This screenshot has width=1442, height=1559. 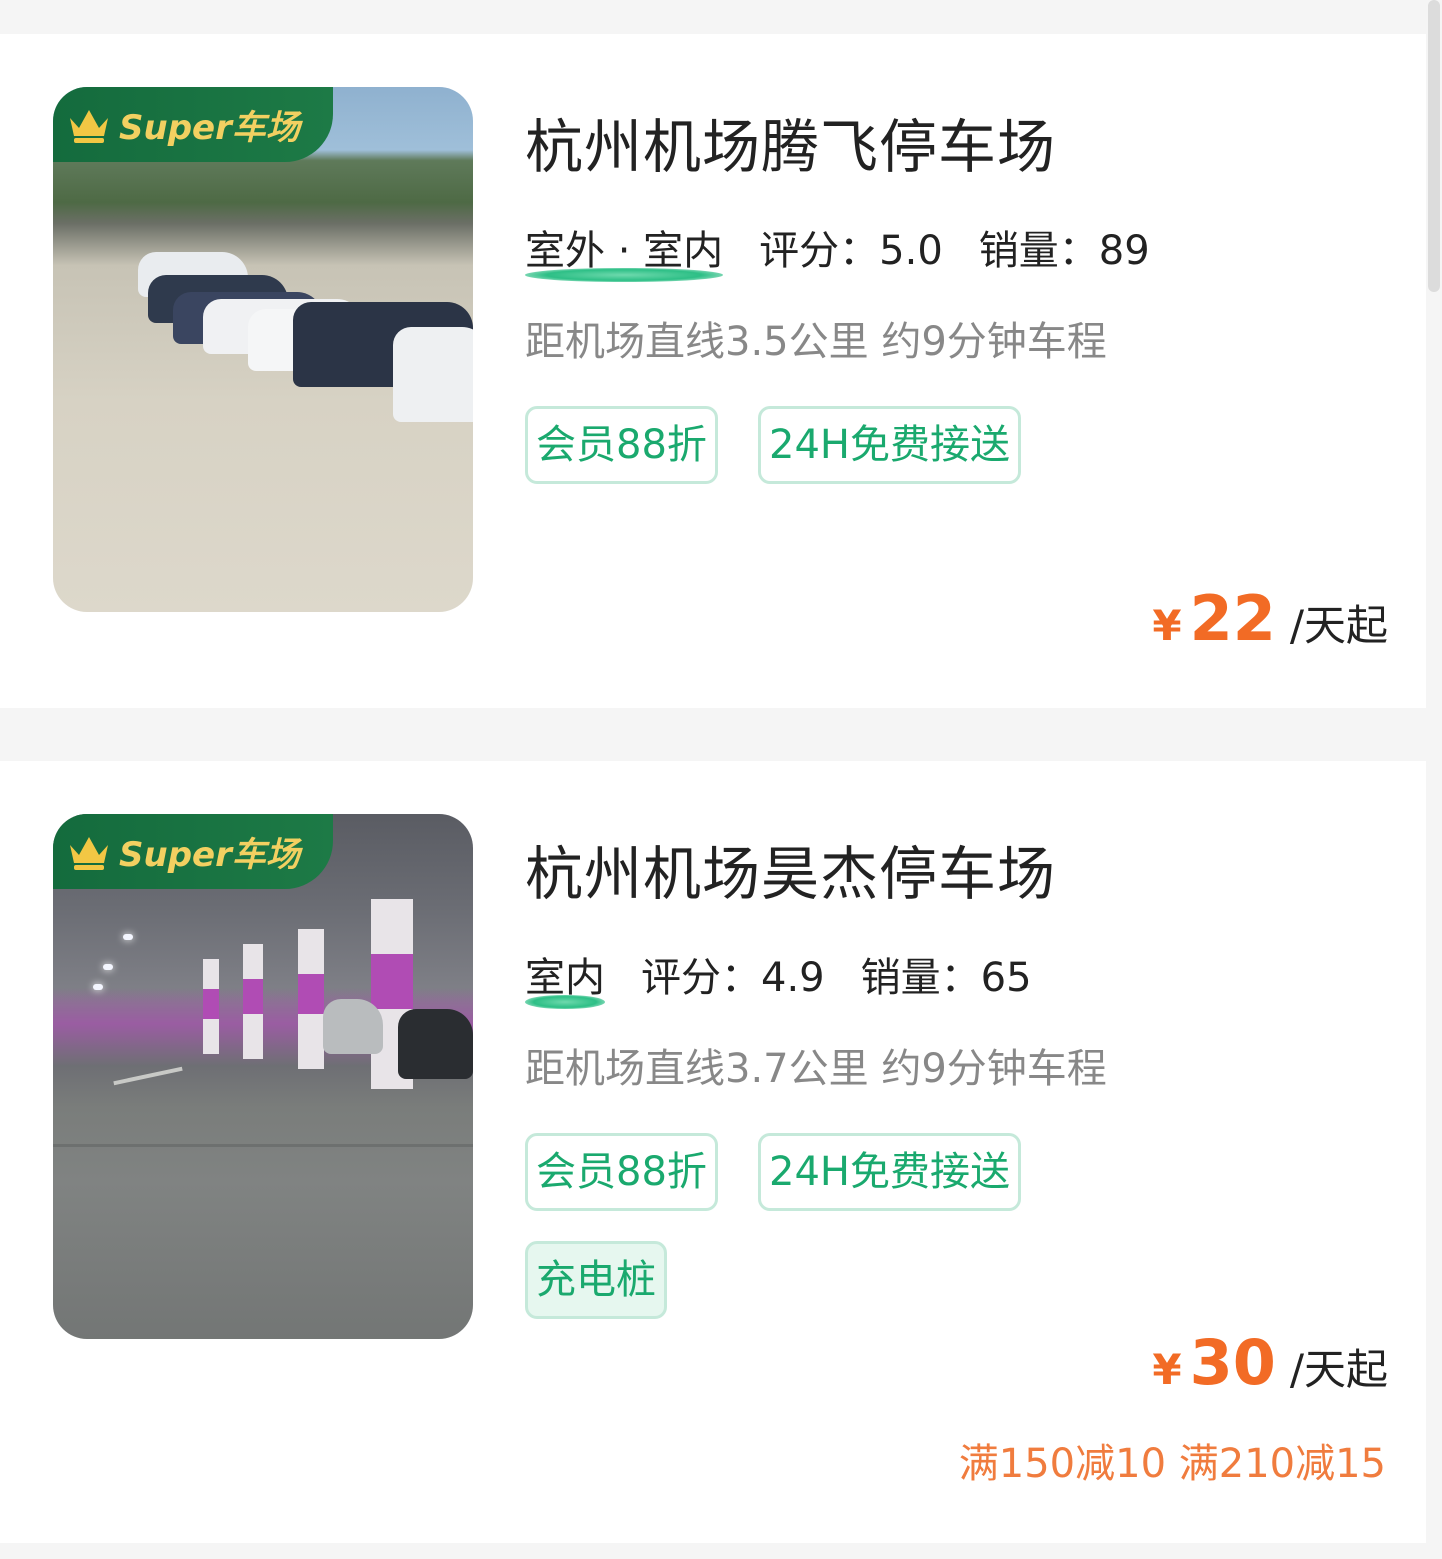 What do you see at coordinates (1064, 251) in the screenshot?
I see `sales-label: 销量：89` at bounding box center [1064, 251].